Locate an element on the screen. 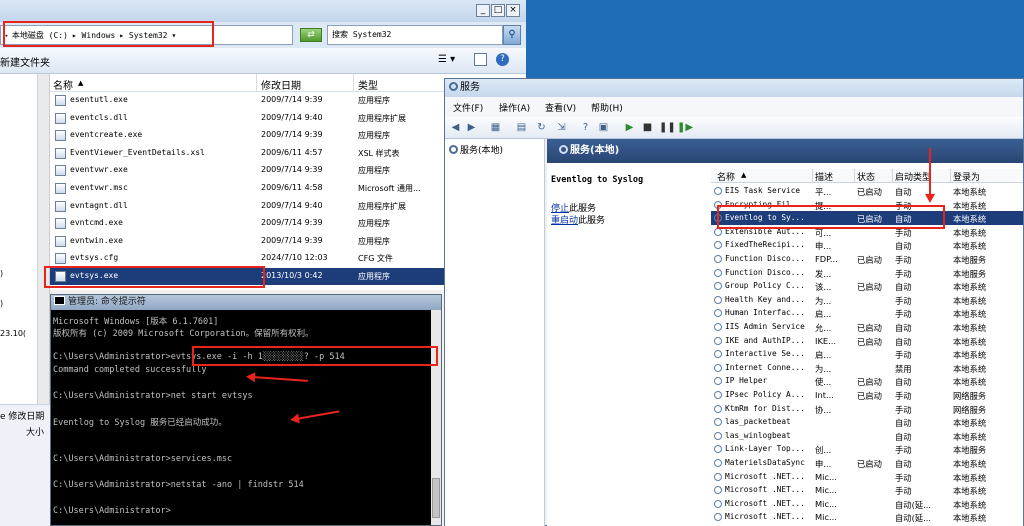 This screenshot has height=526, width=1024. properties-icon: ▤ is located at coordinates (521, 127).